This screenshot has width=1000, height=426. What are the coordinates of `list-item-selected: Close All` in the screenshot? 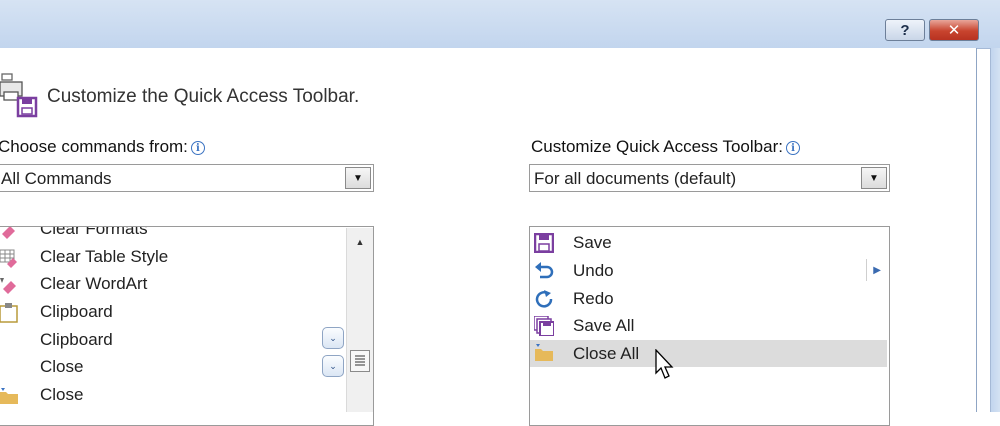 It's located at (708, 353).